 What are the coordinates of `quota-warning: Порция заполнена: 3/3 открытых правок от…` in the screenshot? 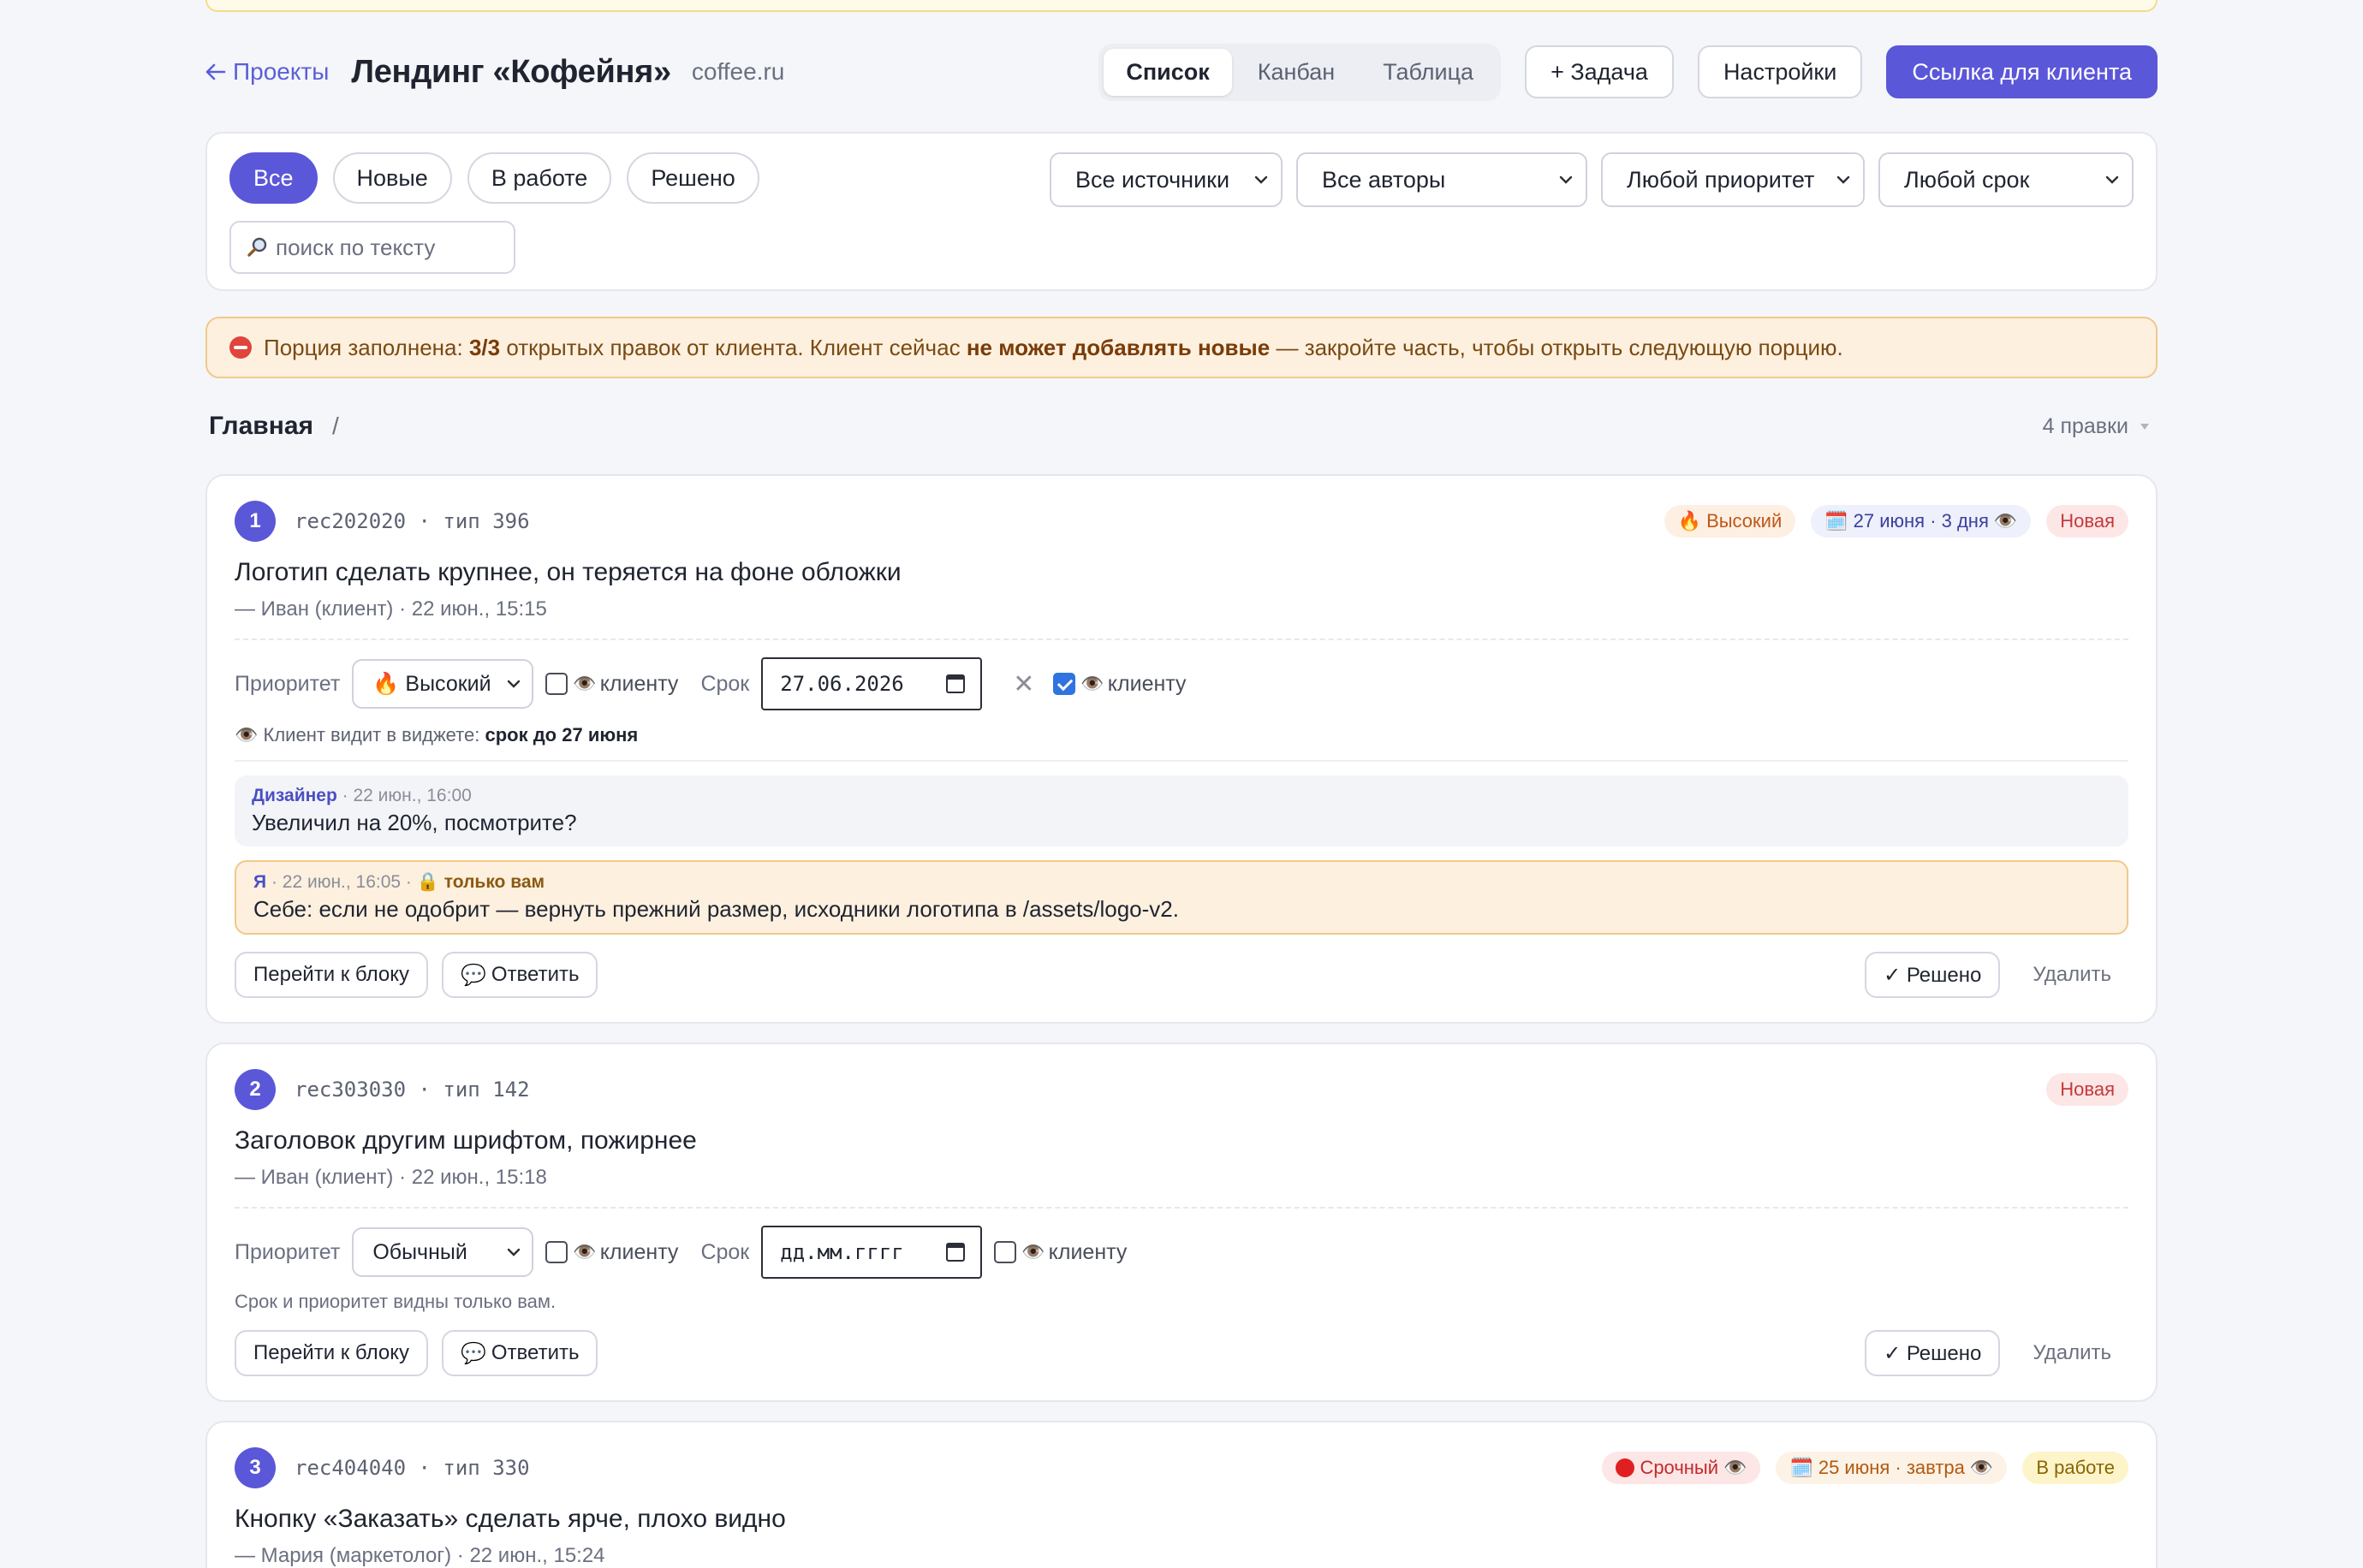 It's located at (1181, 347).